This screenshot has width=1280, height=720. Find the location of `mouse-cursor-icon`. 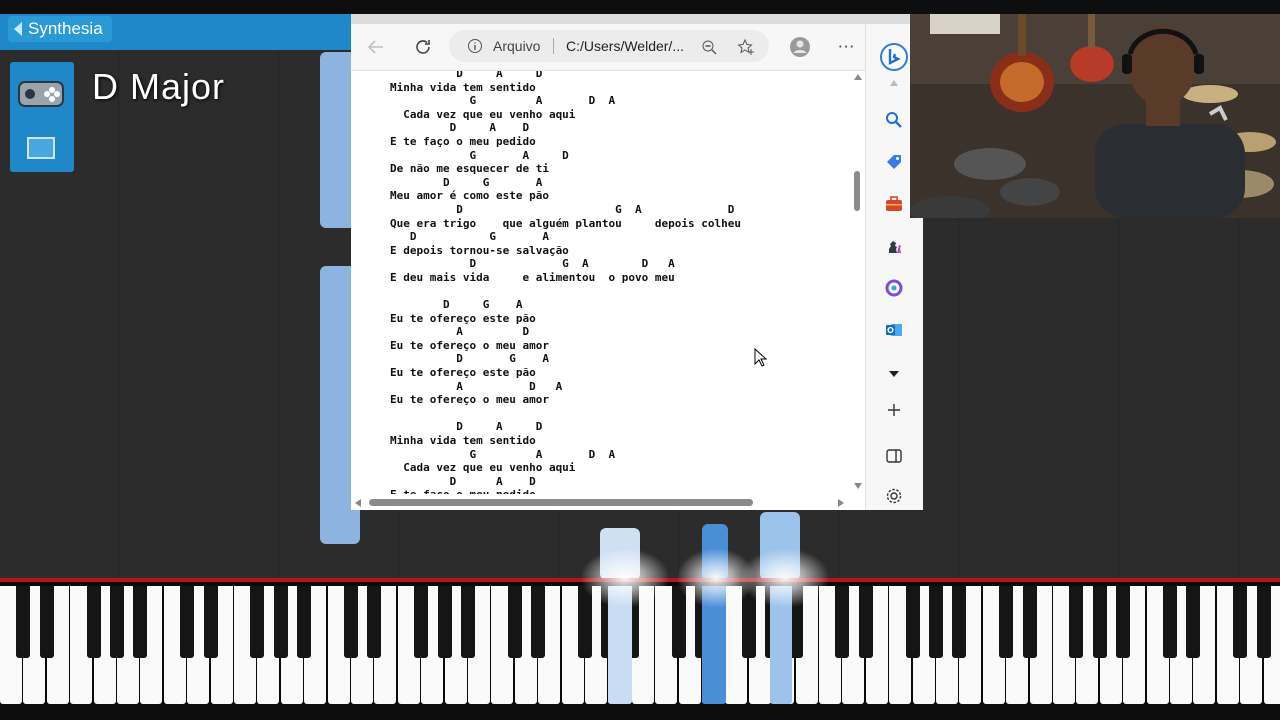

mouse-cursor-icon is located at coordinates (761, 357).